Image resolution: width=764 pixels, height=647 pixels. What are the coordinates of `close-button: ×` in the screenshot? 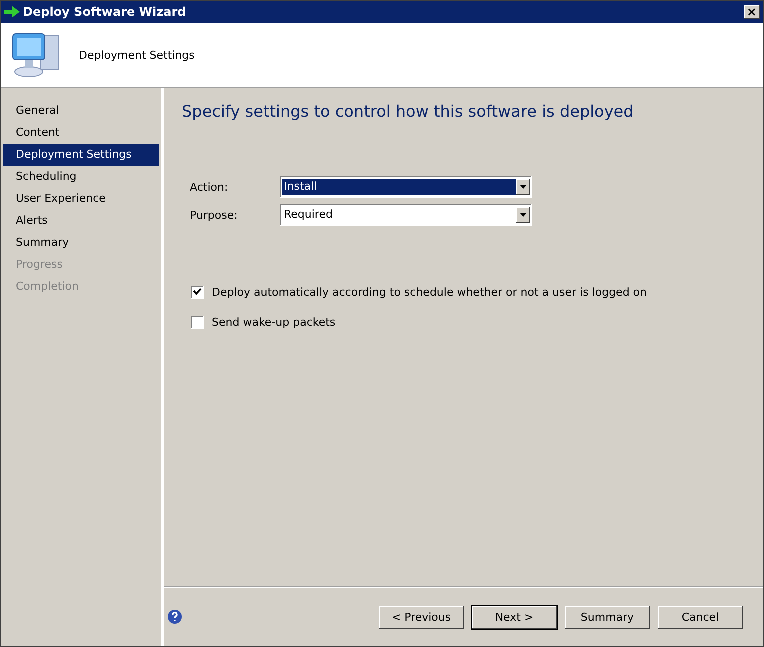 It's located at (752, 12).